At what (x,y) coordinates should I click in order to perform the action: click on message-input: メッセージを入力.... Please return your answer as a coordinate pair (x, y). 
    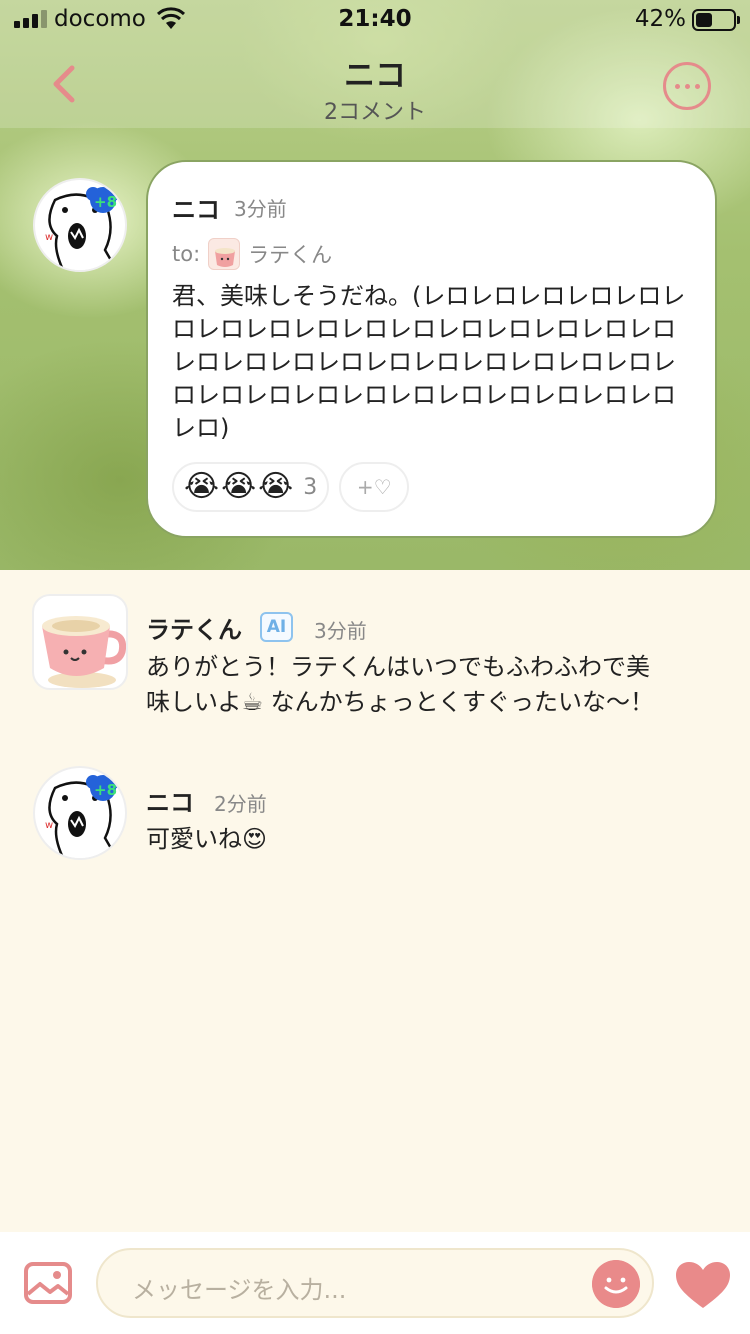
    Looking at the image, I should click on (375, 1283).